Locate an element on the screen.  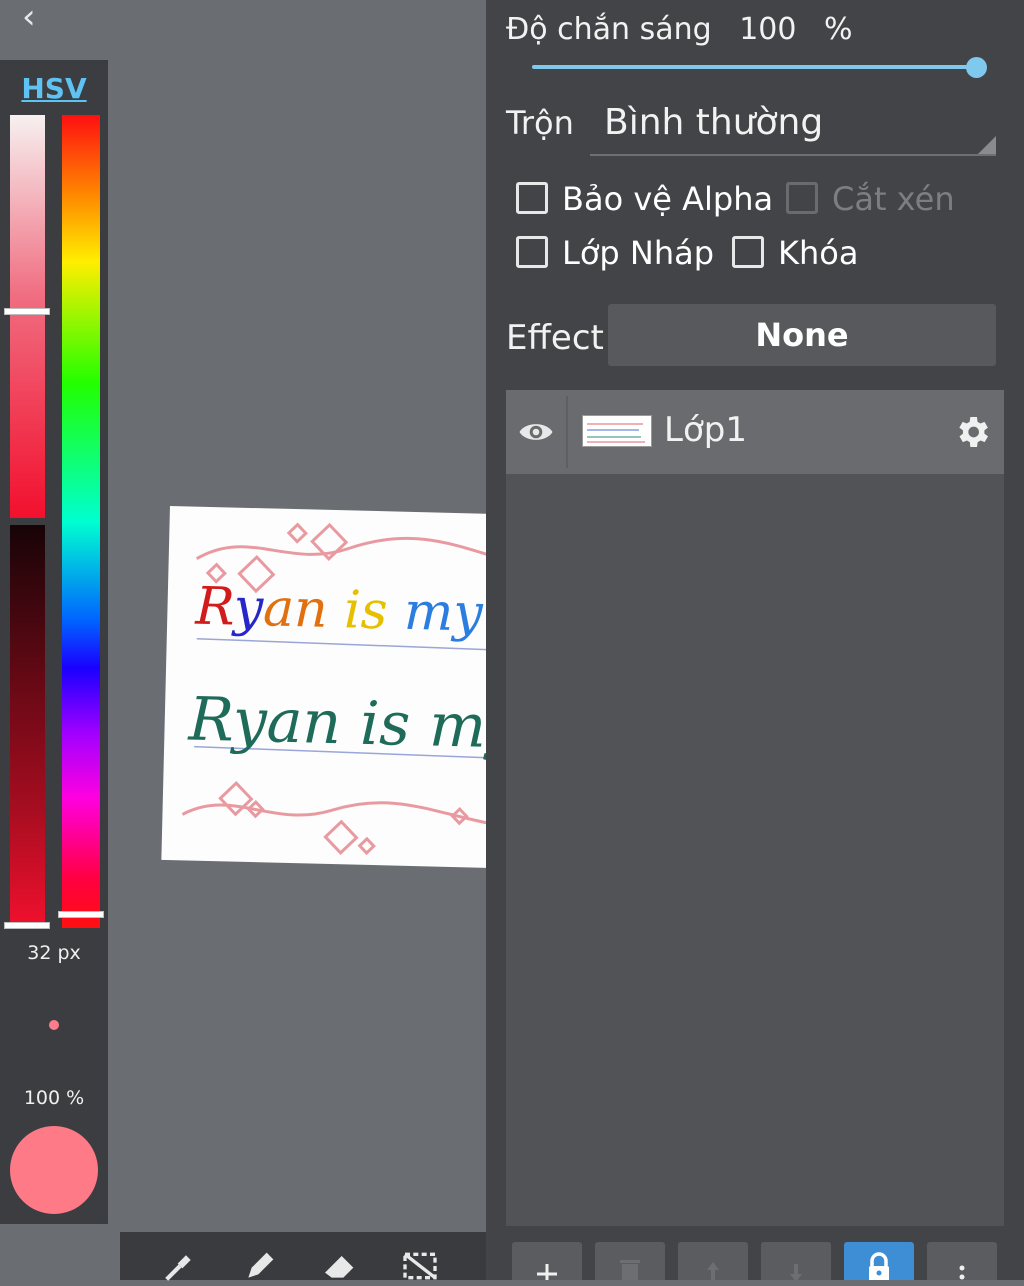
lock-icon is located at coordinates (879, 1266).